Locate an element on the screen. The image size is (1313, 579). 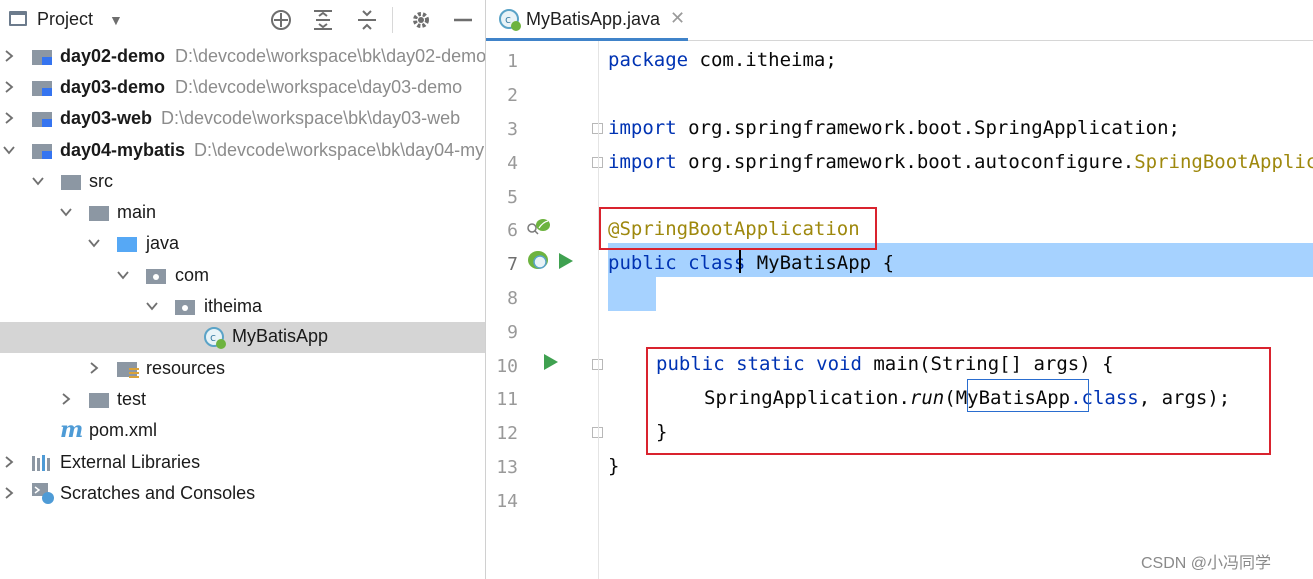
tree-item-main: main is located at coordinates (242, 213).